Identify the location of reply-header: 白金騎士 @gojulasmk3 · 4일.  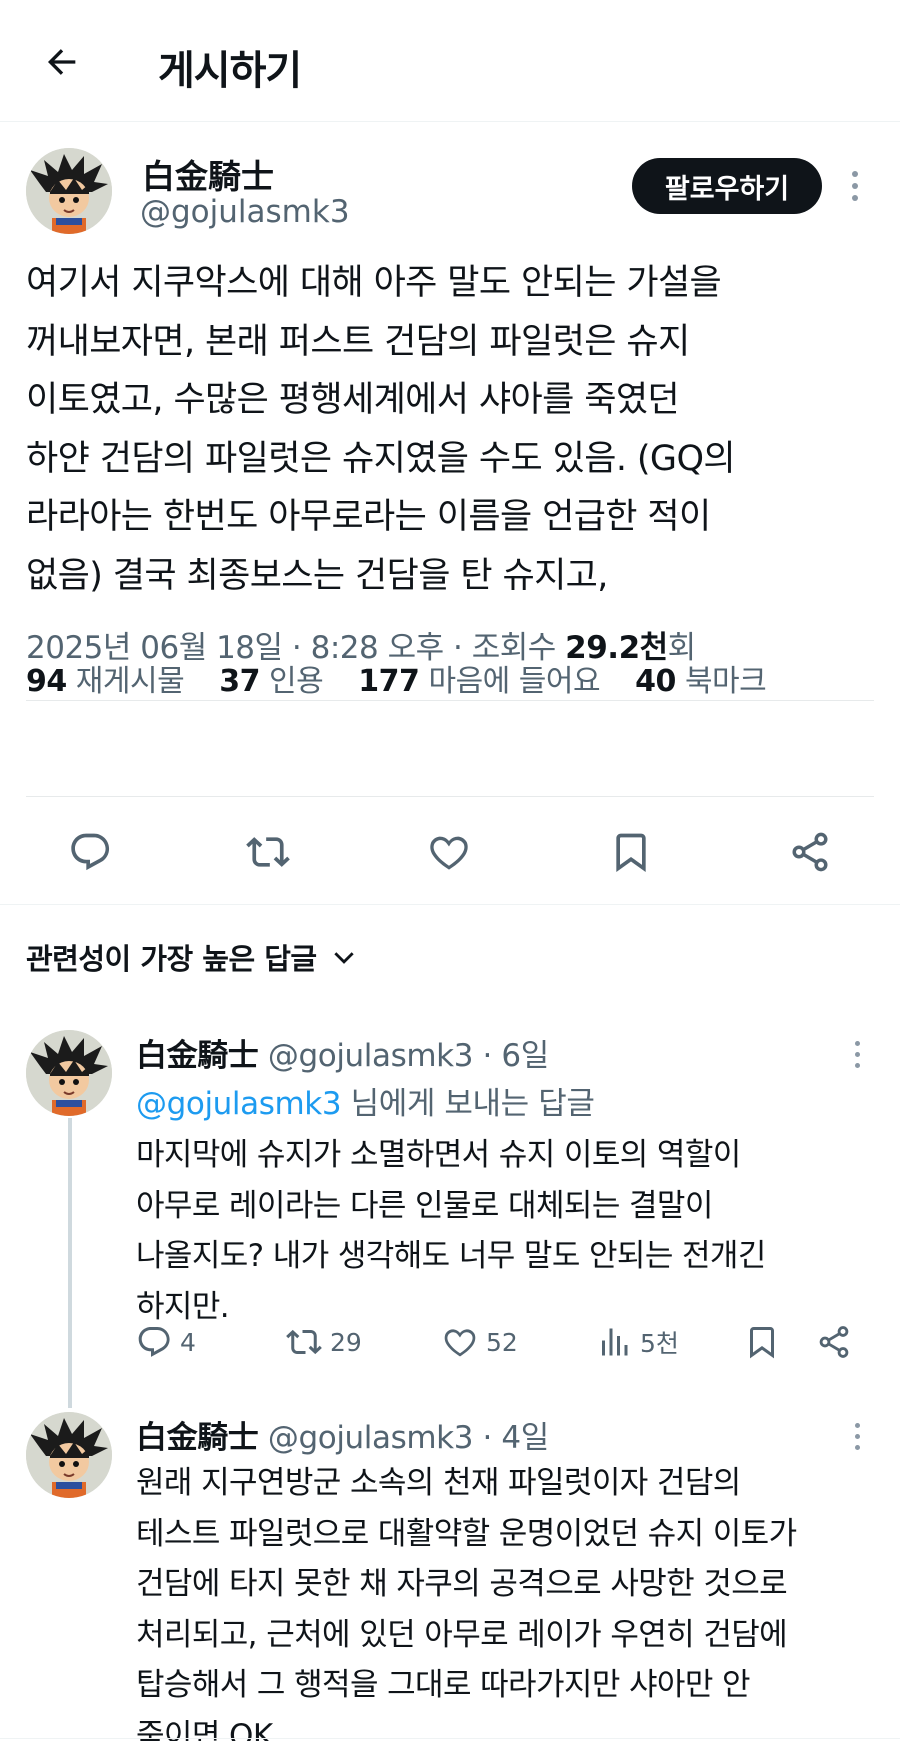
(342, 1438).